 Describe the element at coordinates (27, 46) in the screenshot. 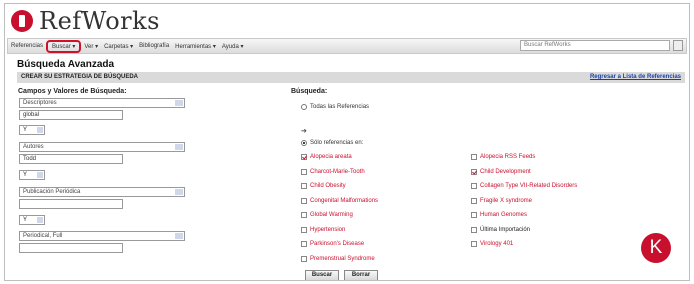

I see `menu-references: Referencias` at that location.